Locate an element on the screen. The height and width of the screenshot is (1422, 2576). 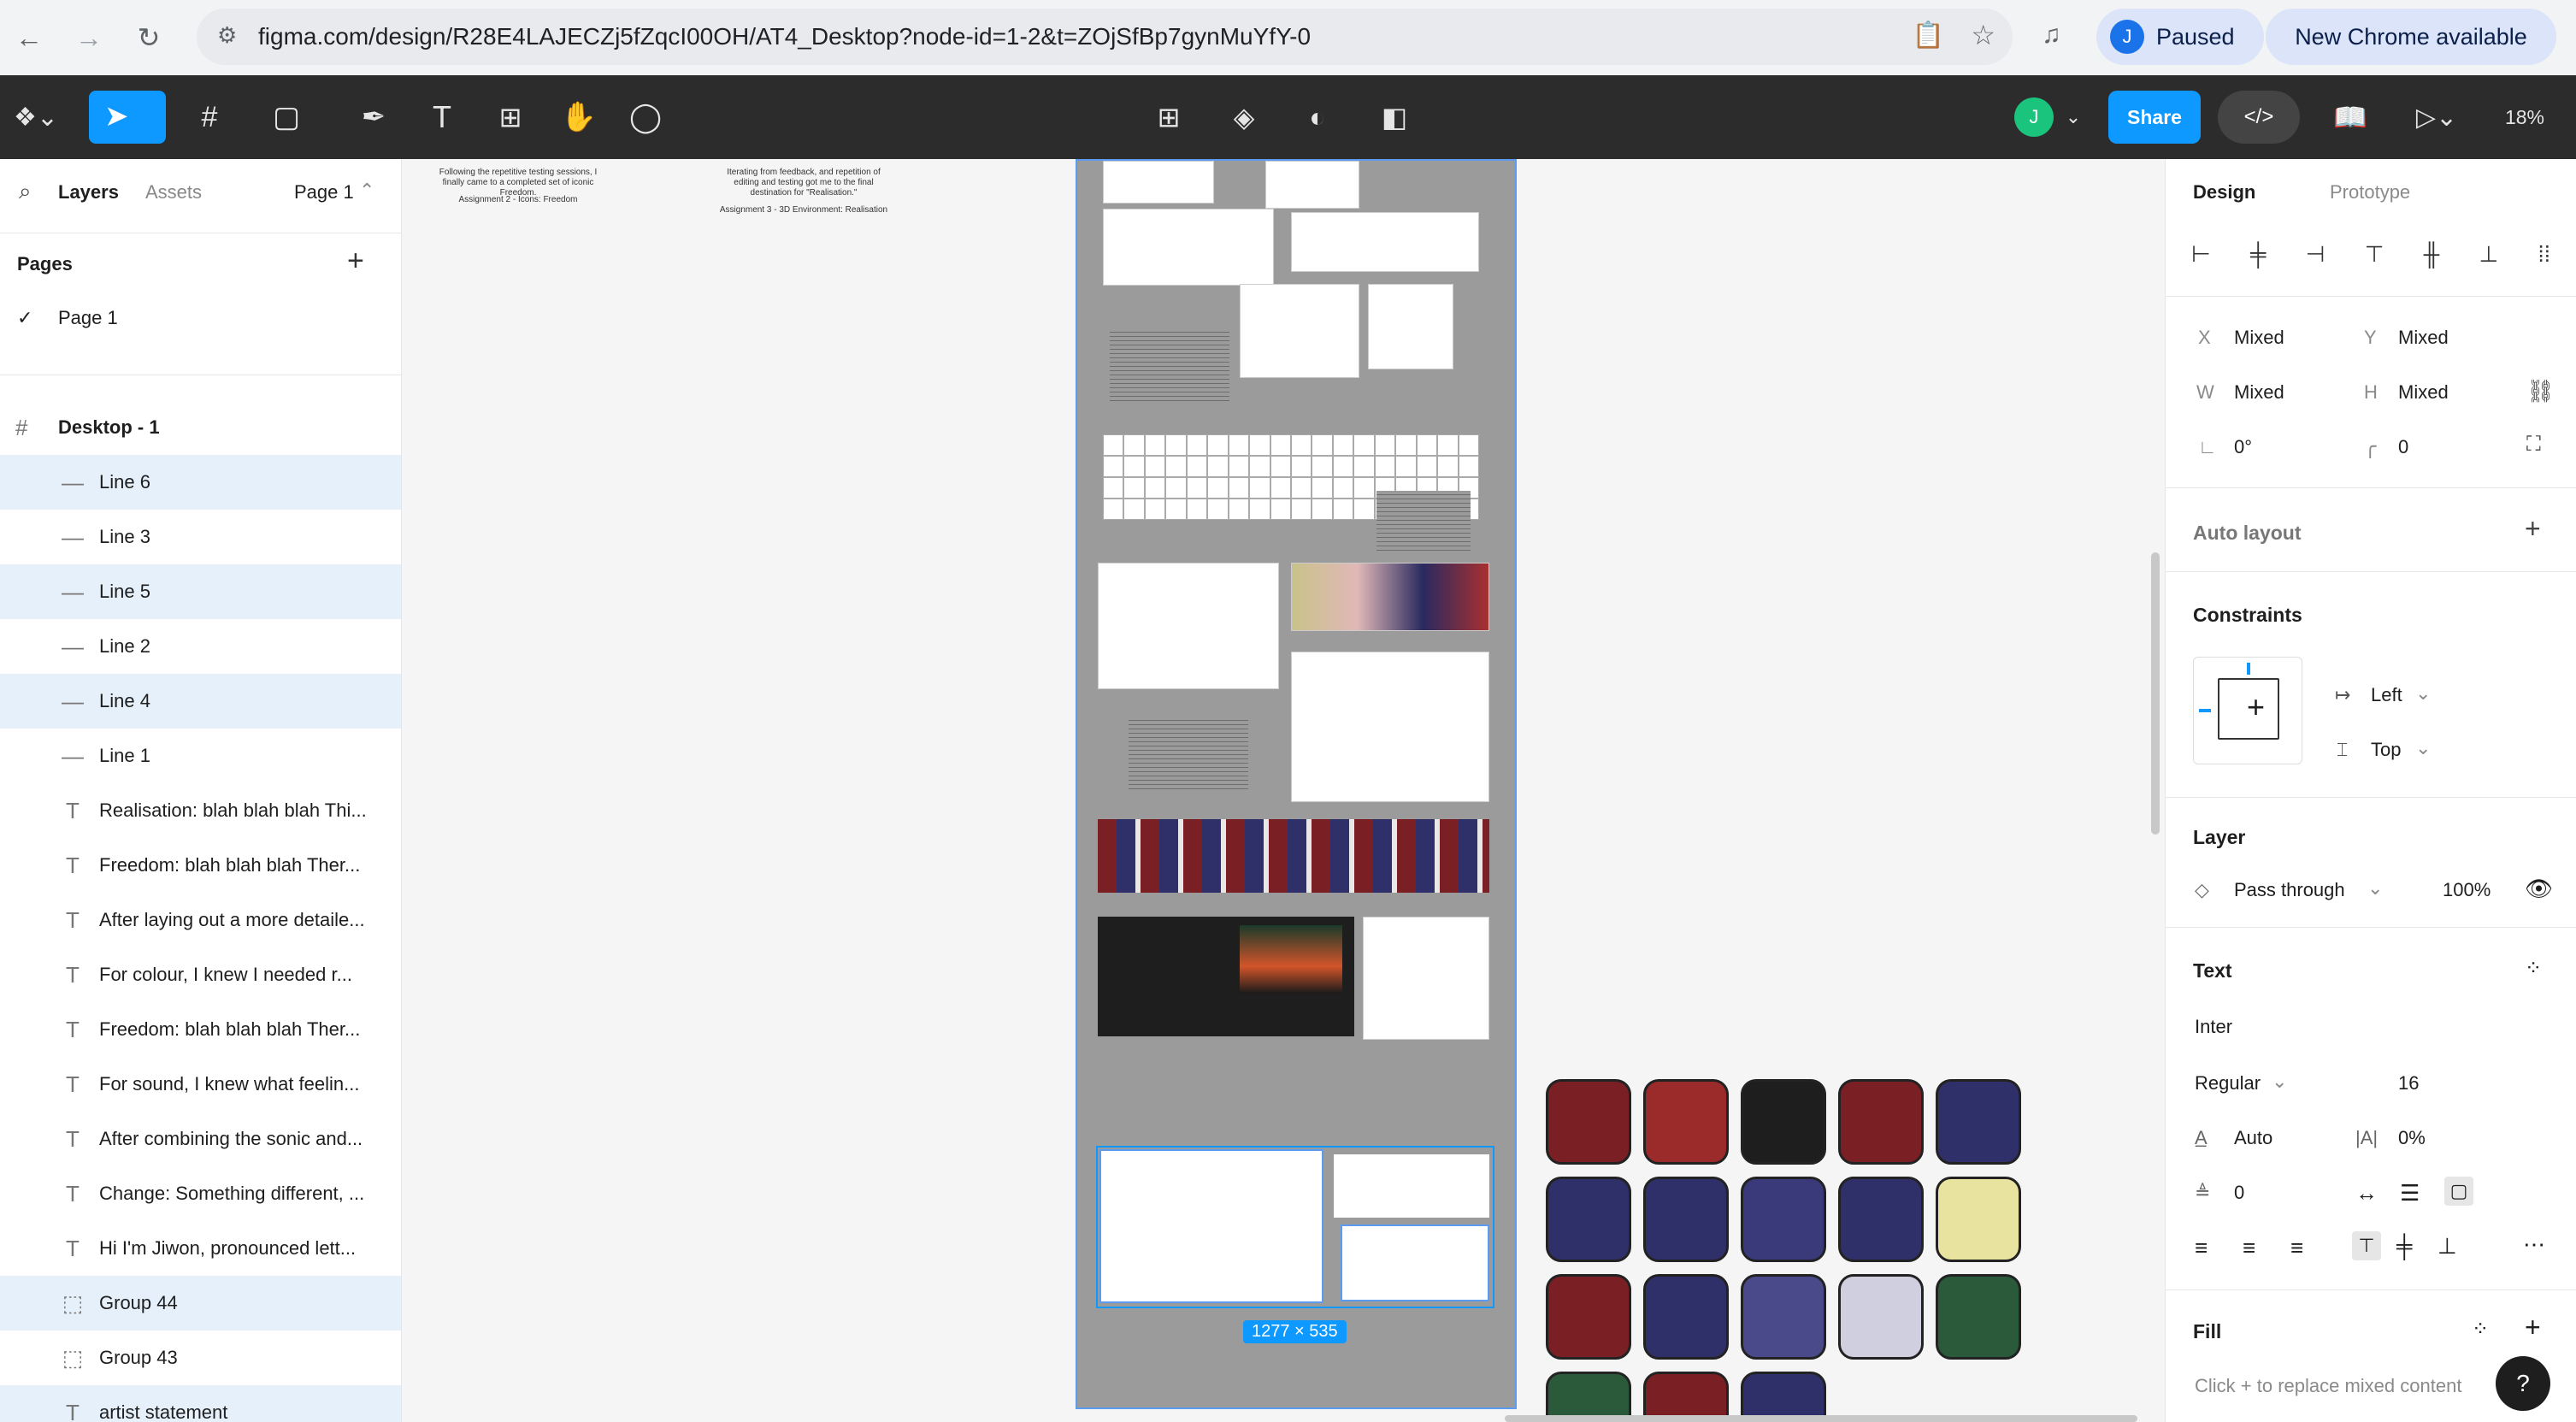
page-item-page-1: ✓ Page 1 is located at coordinates (200, 318).